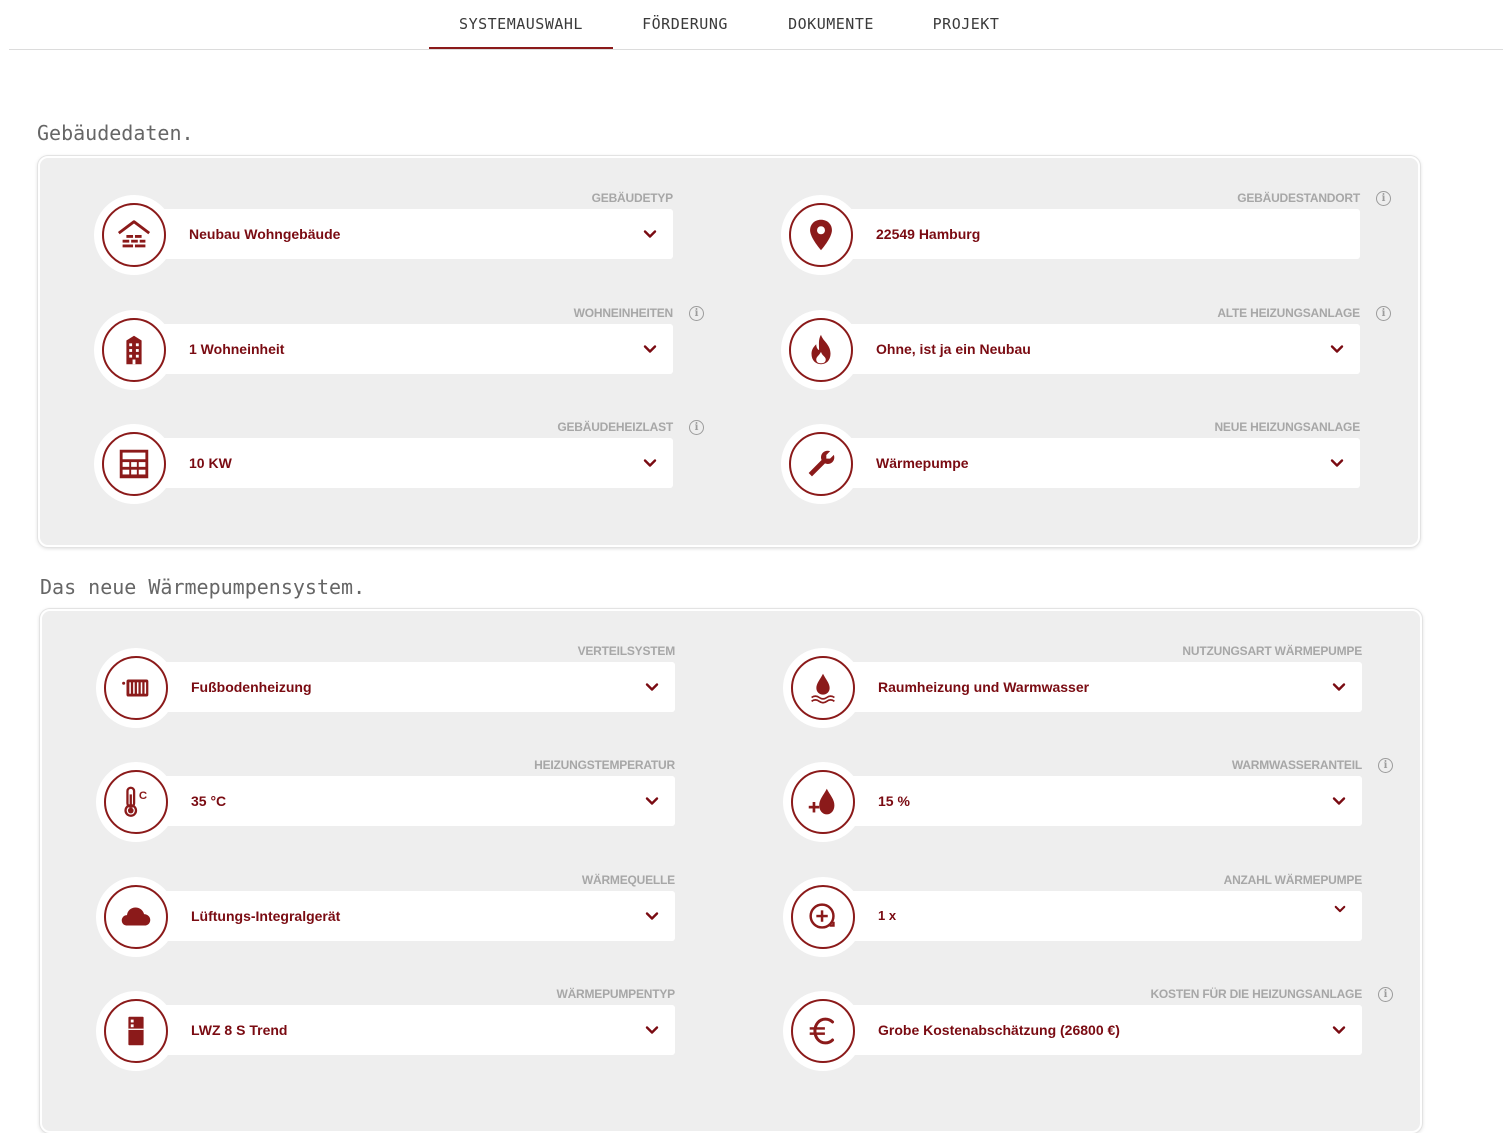 This screenshot has width=1504, height=1133. Describe the element at coordinates (239, 1030) in the screenshot. I see `select-value: LWZ 8 S Trend` at that location.